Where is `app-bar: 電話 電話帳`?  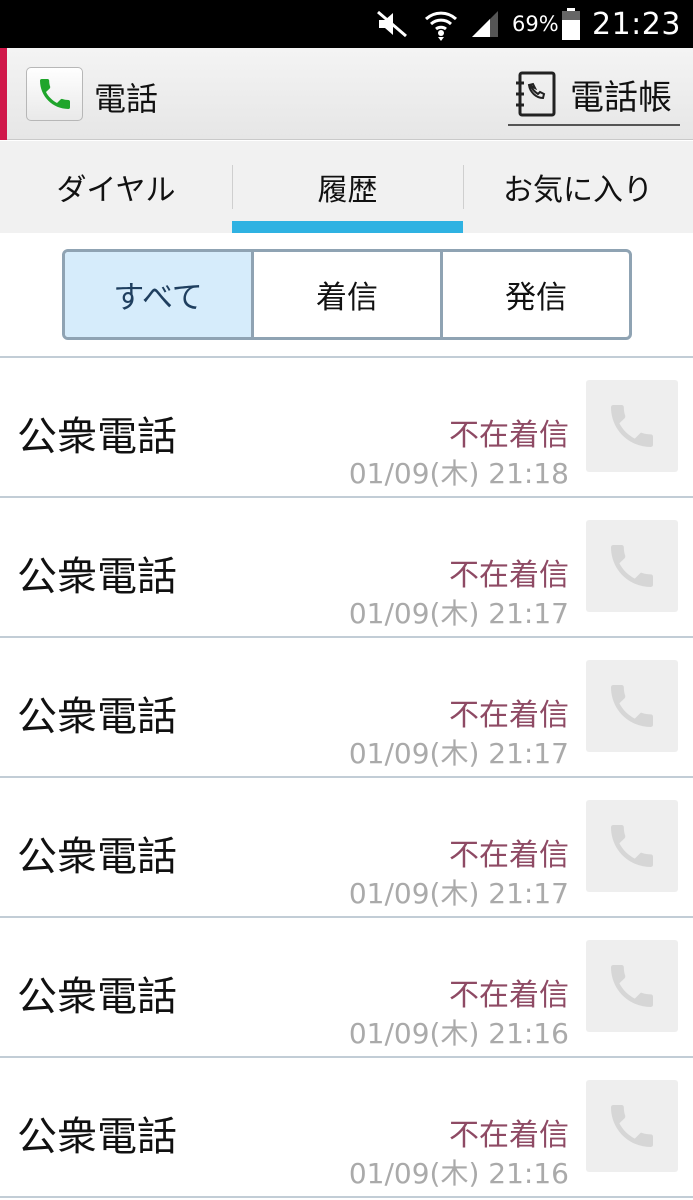
app-bar: 電話 電話帳 is located at coordinates (346, 94).